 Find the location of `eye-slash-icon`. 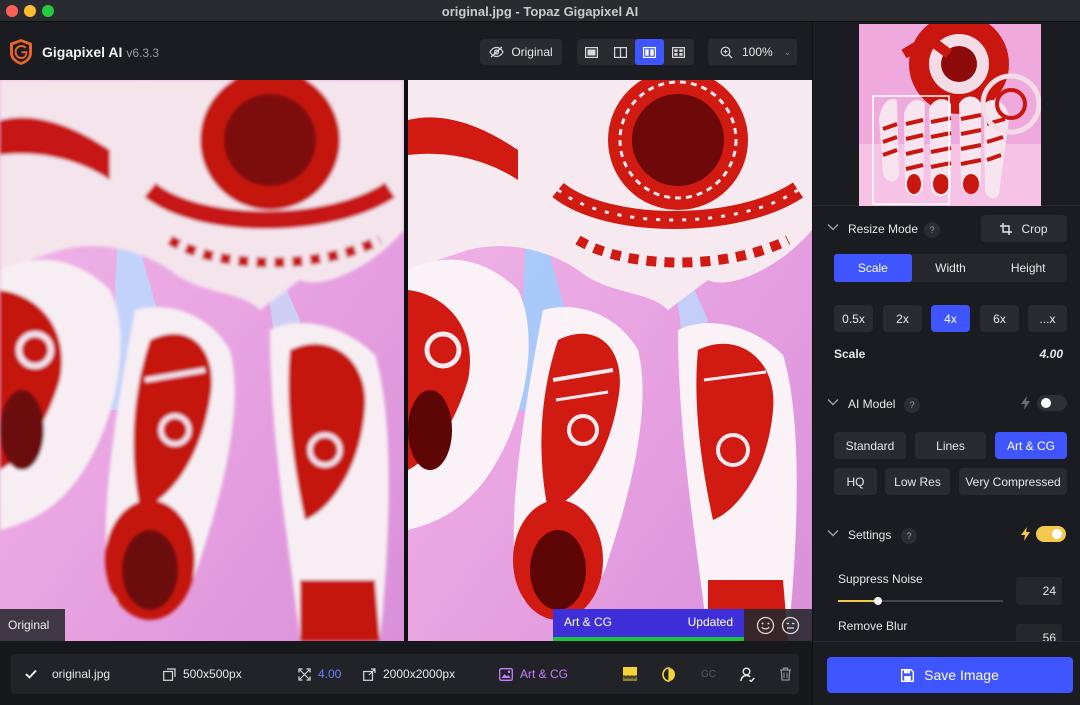

eye-slash-icon is located at coordinates (497, 52).